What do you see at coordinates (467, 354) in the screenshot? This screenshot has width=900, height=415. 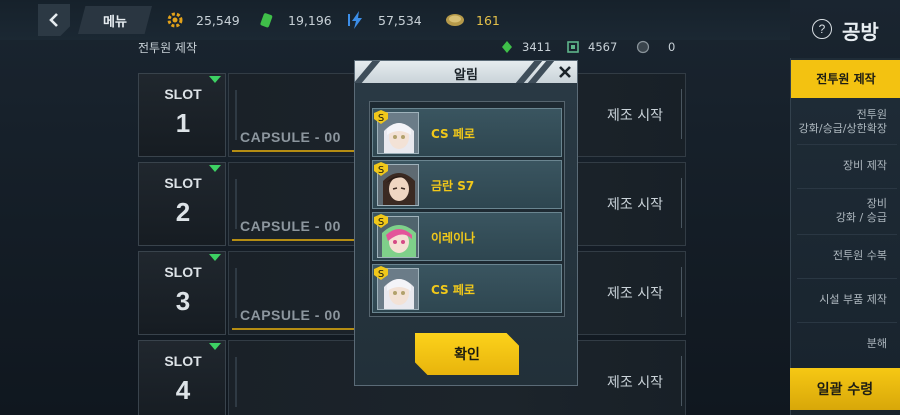 I see `confirm-button: 확인` at bounding box center [467, 354].